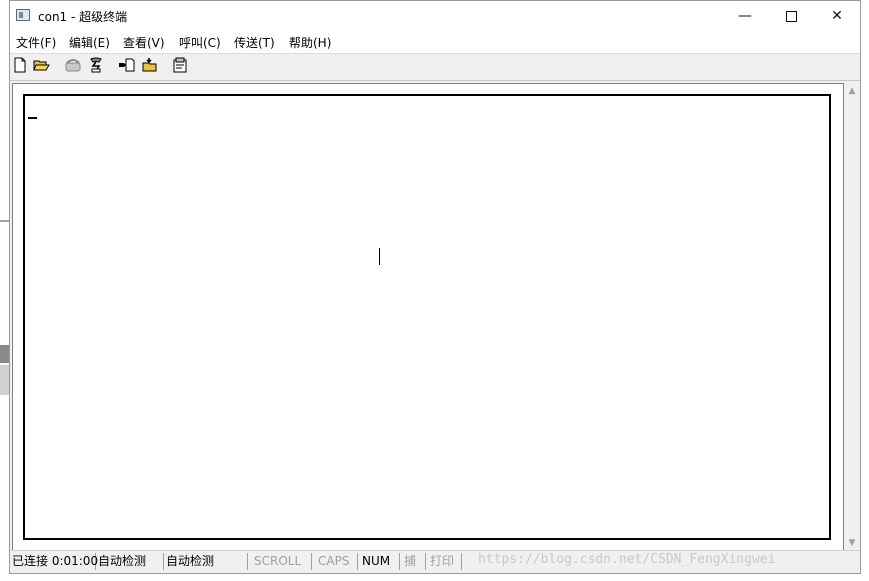 The height and width of the screenshot is (581, 869). Describe the element at coordinates (36, 42) in the screenshot. I see `menu-file: 文件(F)` at that location.